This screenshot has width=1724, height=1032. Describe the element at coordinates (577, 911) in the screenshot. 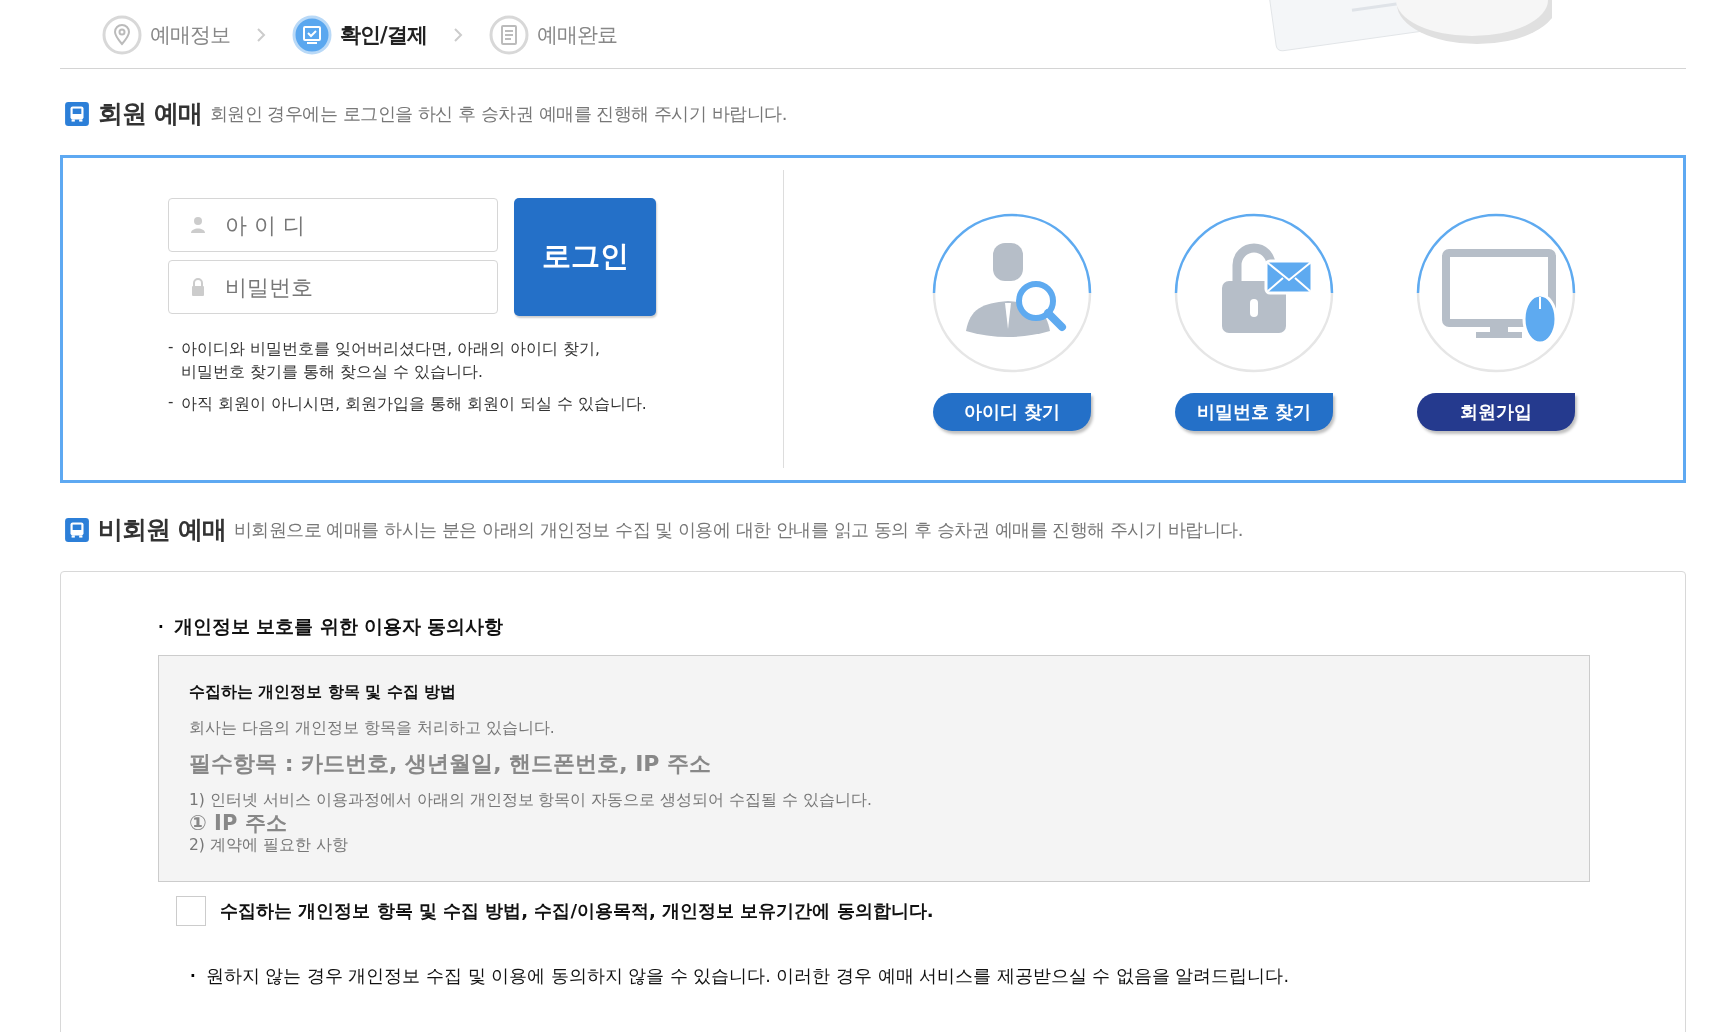

I see `agree-label: 수집하는 개인정보 항목 및 수집 방법, 수집/이용목적, 개인정보 보유기간에 동의합니다.` at that location.